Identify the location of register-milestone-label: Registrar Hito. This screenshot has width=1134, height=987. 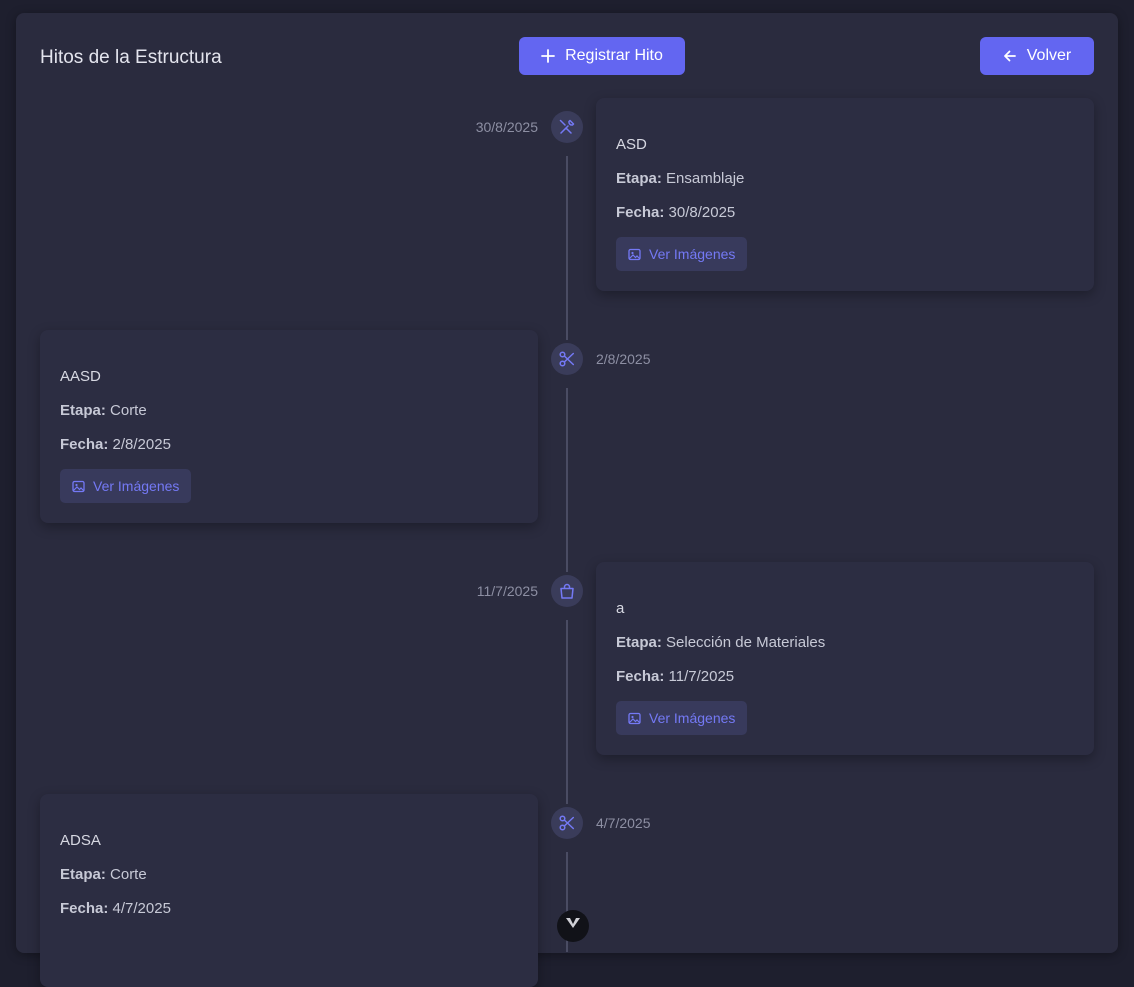
(614, 55).